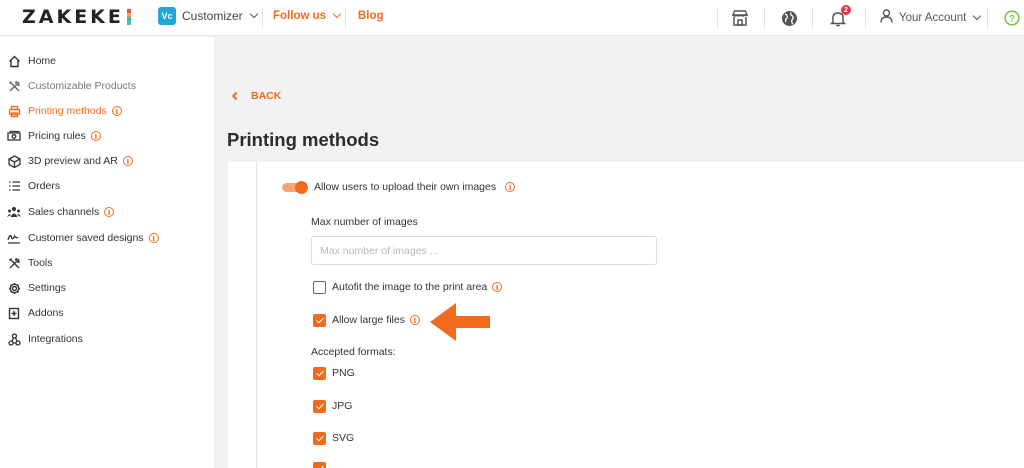 The height and width of the screenshot is (468, 1024). I want to click on follow-us-menu: Follow us, so click(307, 15).